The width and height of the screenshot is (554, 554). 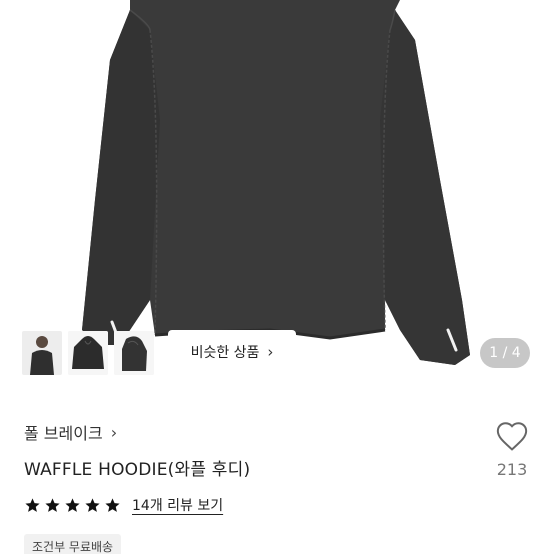 I want to click on star-rating, so click(x=72, y=505).